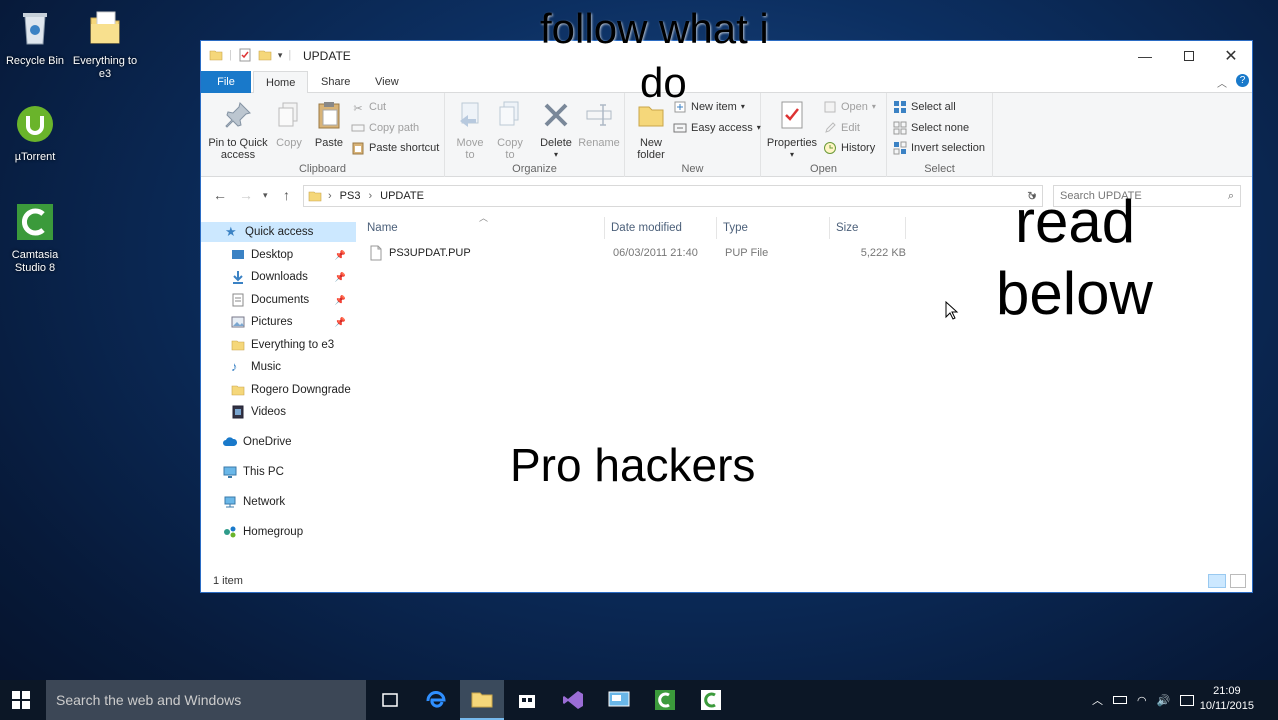 This screenshot has width=1278, height=720. I want to click on taskbar-camtasia-recorder, so click(665, 700).